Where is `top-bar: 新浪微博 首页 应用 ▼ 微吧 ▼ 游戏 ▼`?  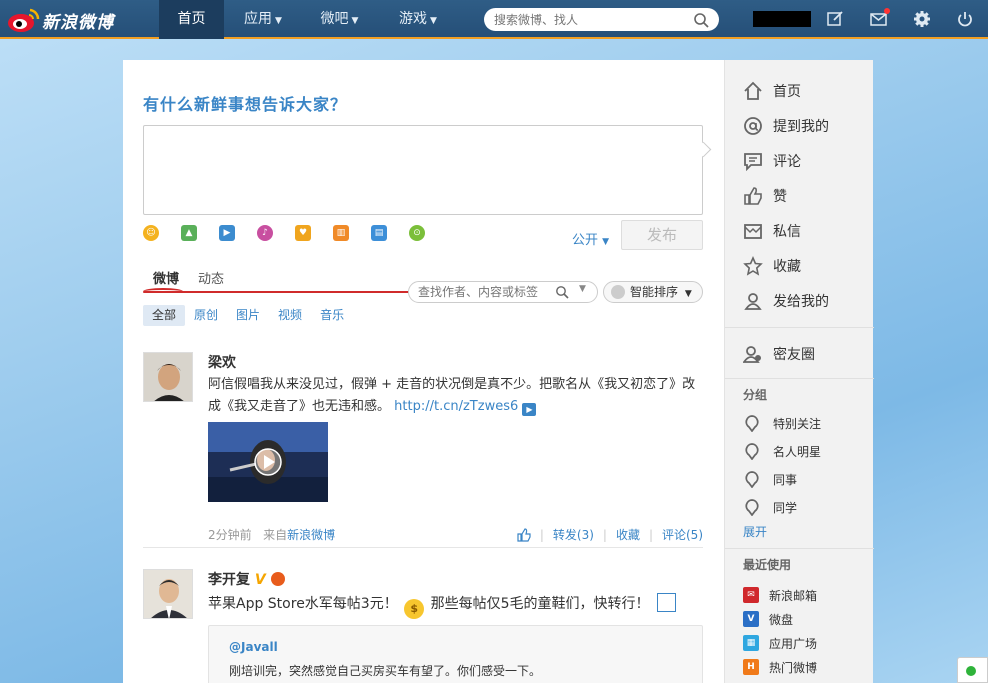 top-bar: 新浪微博 首页 应用 ▼ 微吧 ▼ 游戏 ▼ is located at coordinates (494, 19).